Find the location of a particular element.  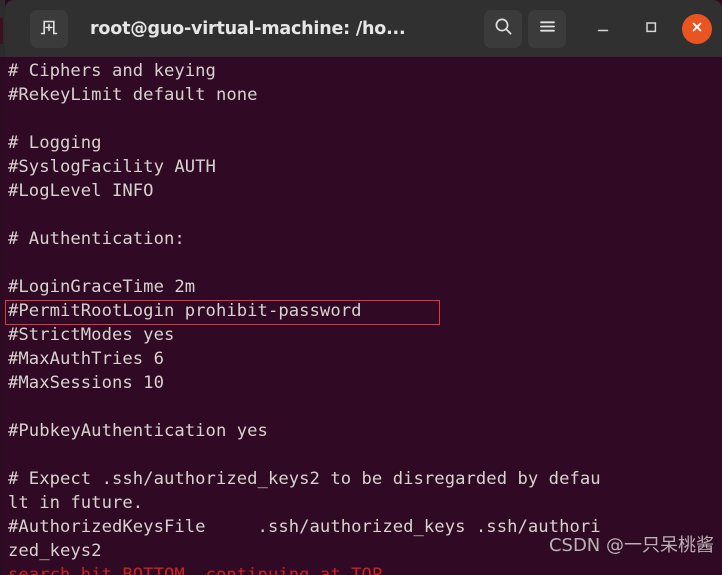

terminal-line: #MaxAuthTries 6 is located at coordinates (86, 359).